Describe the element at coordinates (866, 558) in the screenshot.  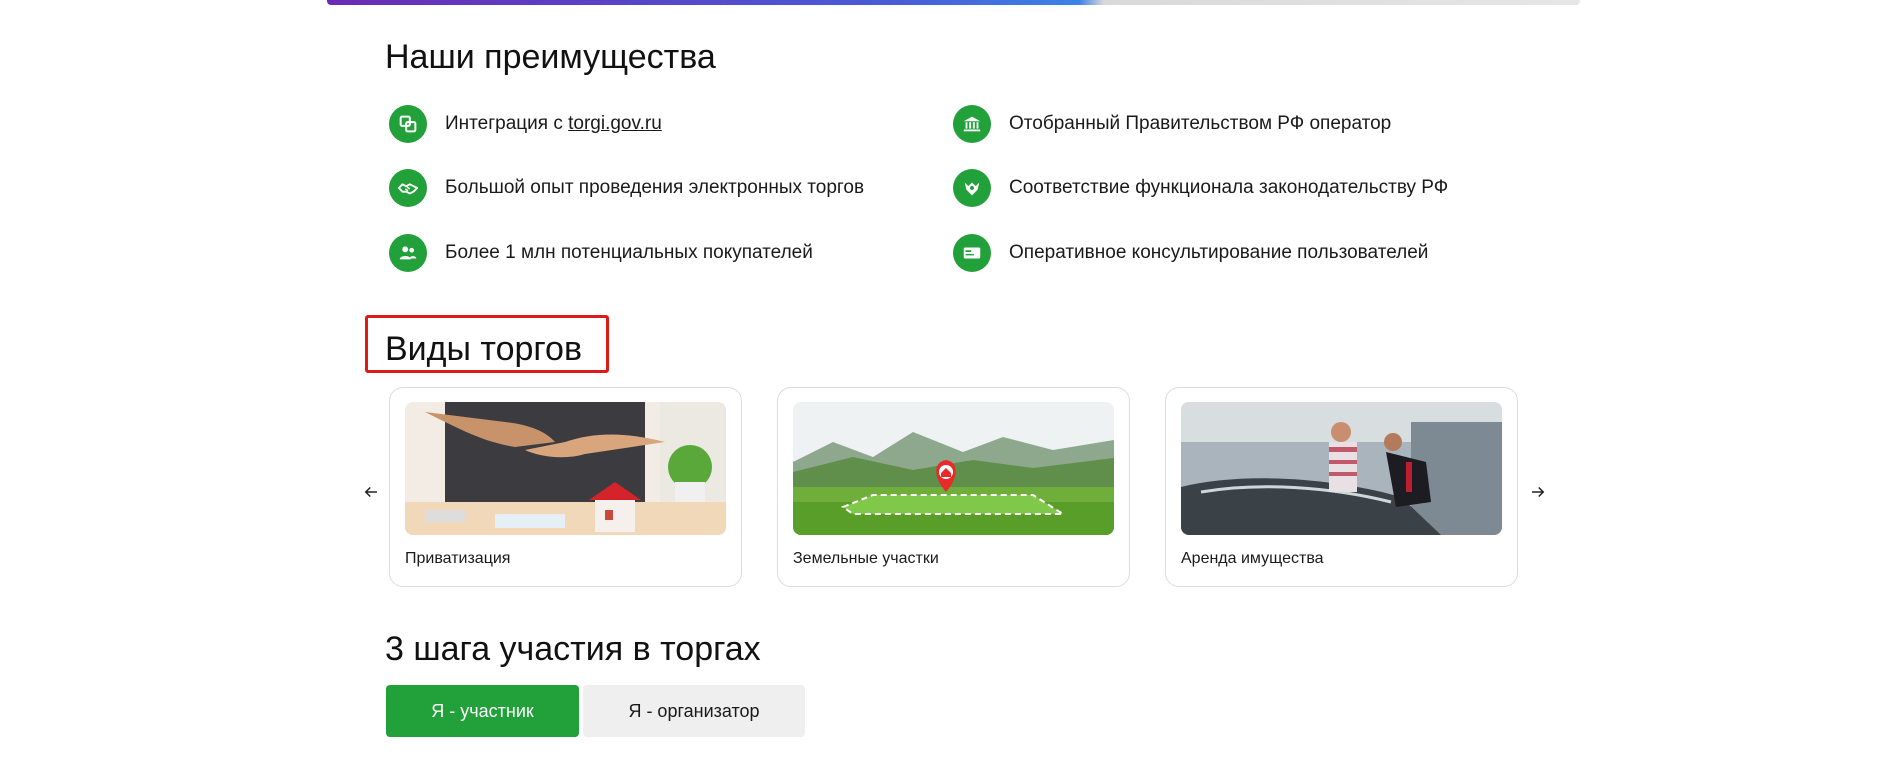
I see `card-label: Земельные участки` at that location.